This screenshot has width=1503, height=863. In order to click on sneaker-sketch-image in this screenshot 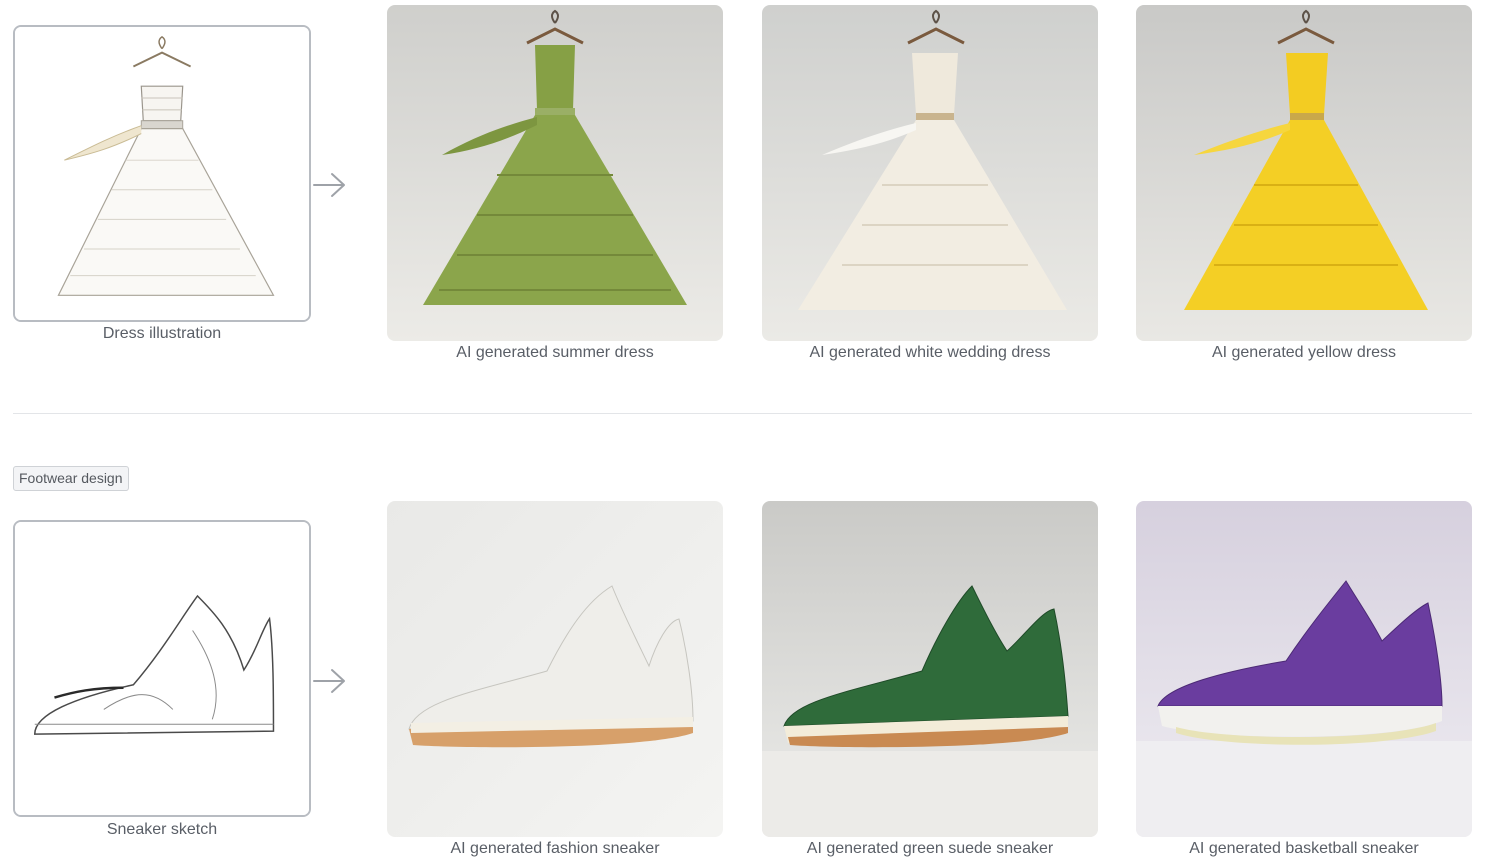, I will do `click(162, 668)`.